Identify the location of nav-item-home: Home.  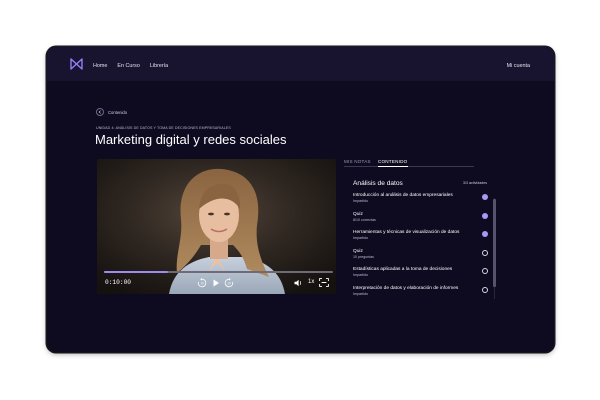
(100, 66).